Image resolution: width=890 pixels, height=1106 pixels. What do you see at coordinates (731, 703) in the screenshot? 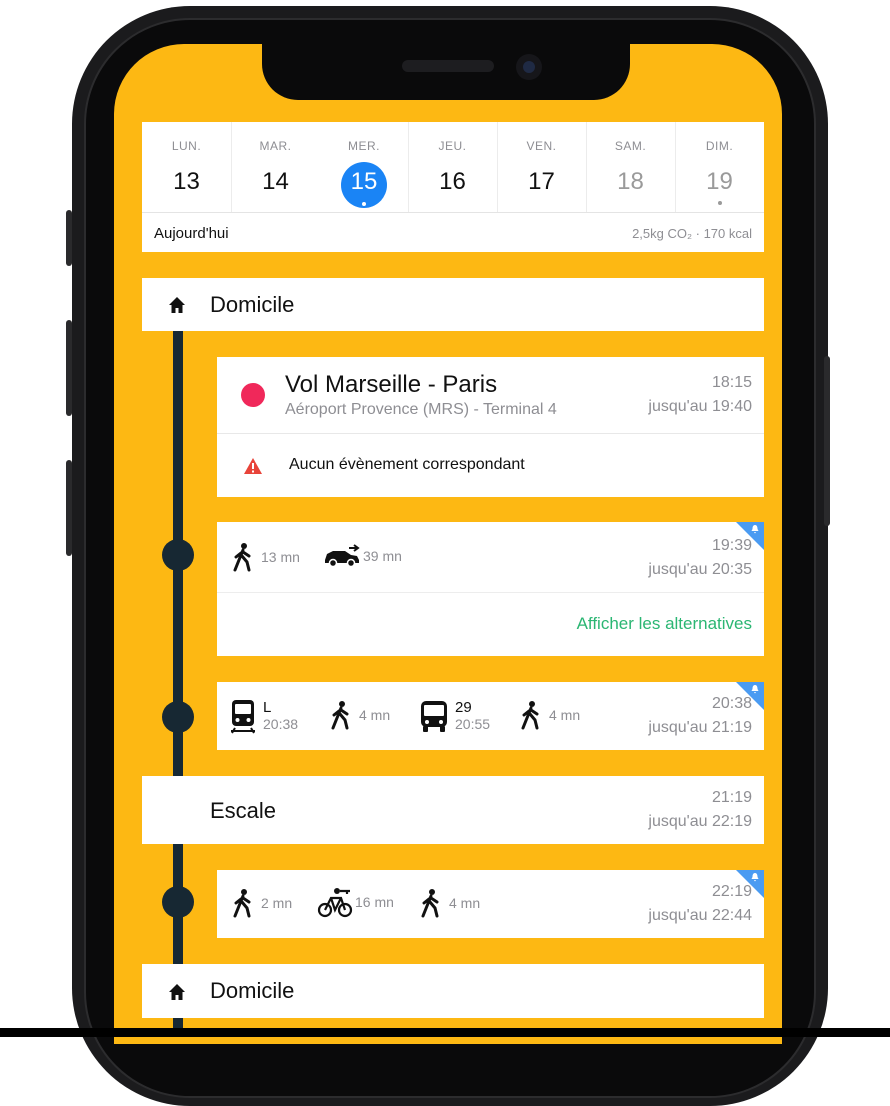
I see `trip-time-start: 20:38` at bounding box center [731, 703].